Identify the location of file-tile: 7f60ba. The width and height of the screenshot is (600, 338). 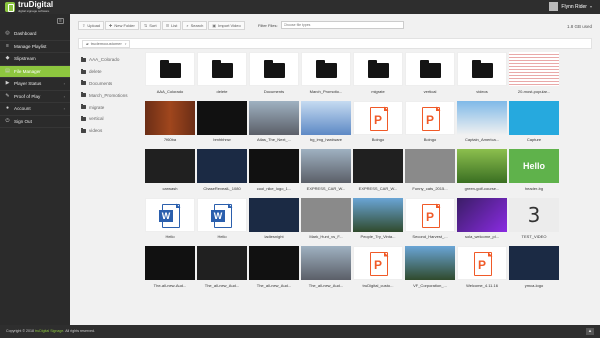
(170, 125).